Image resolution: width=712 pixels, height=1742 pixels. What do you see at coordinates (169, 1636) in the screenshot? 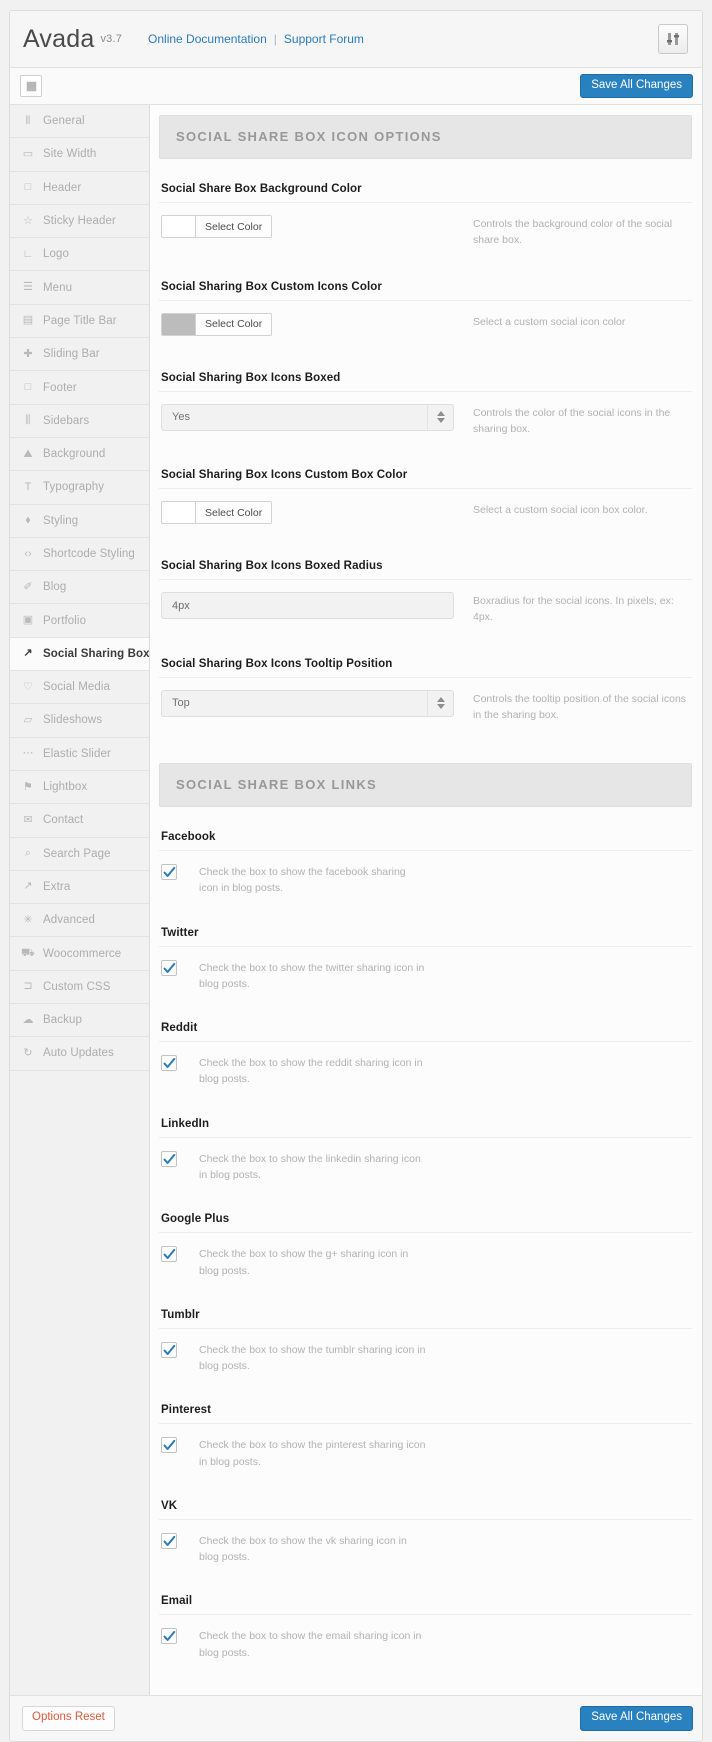
I see `checkbox-email` at bounding box center [169, 1636].